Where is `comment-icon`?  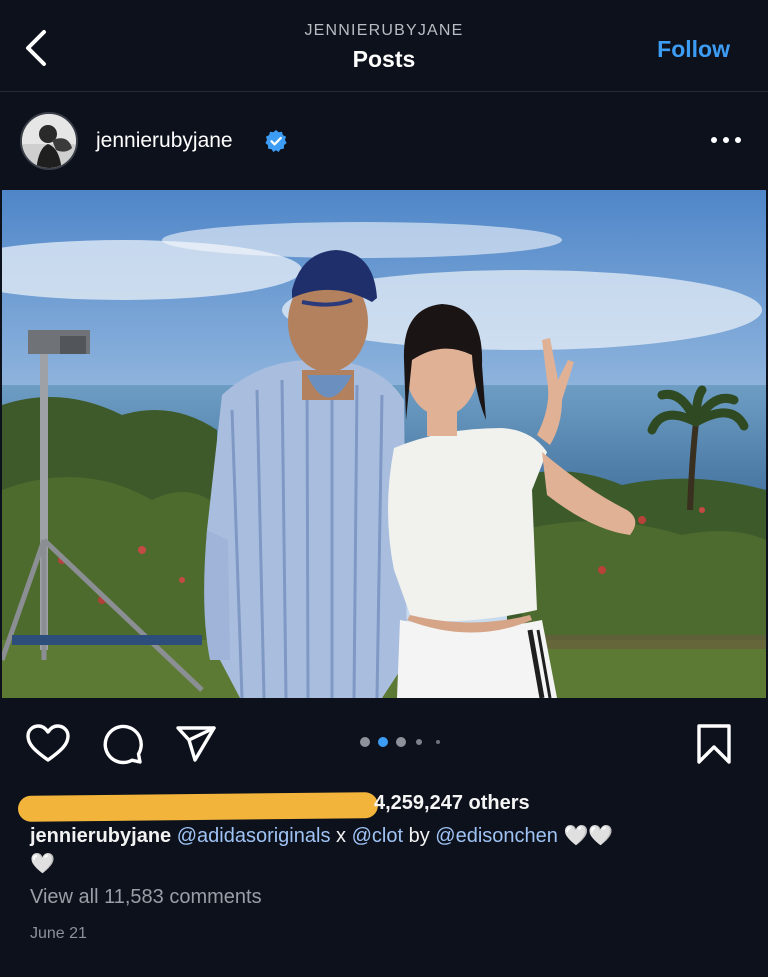 comment-icon is located at coordinates (123, 744).